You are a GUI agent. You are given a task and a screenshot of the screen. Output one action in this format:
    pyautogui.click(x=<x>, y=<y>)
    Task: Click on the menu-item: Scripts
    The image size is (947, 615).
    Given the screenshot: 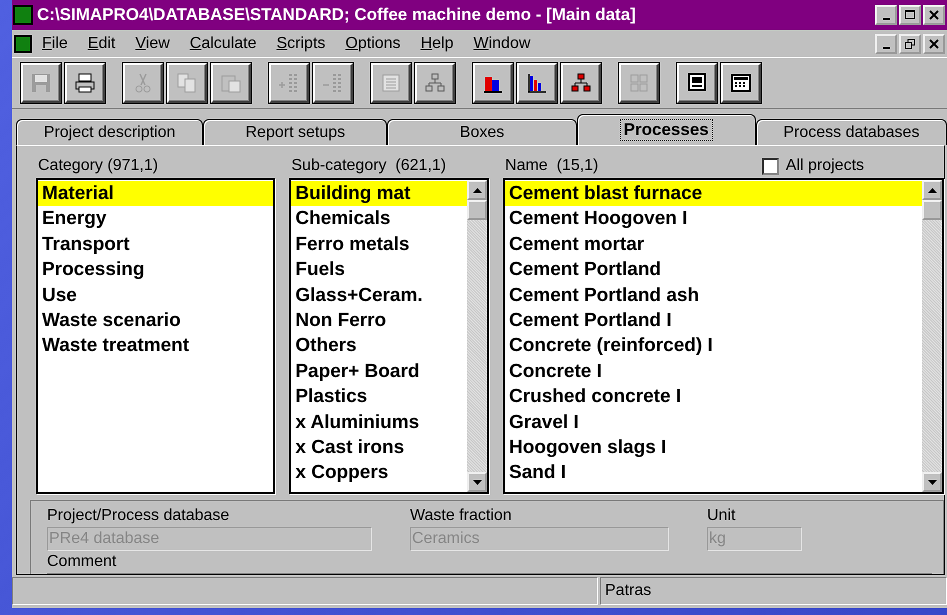 What is the action you would take?
    pyautogui.click(x=301, y=44)
    